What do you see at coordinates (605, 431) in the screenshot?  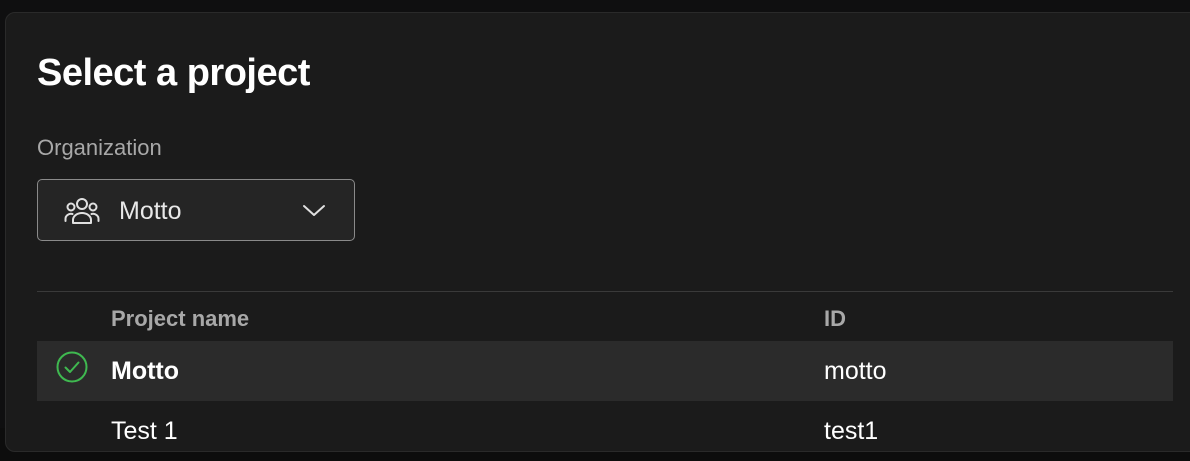 I see `table-row: Test 1 test1` at bounding box center [605, 431].